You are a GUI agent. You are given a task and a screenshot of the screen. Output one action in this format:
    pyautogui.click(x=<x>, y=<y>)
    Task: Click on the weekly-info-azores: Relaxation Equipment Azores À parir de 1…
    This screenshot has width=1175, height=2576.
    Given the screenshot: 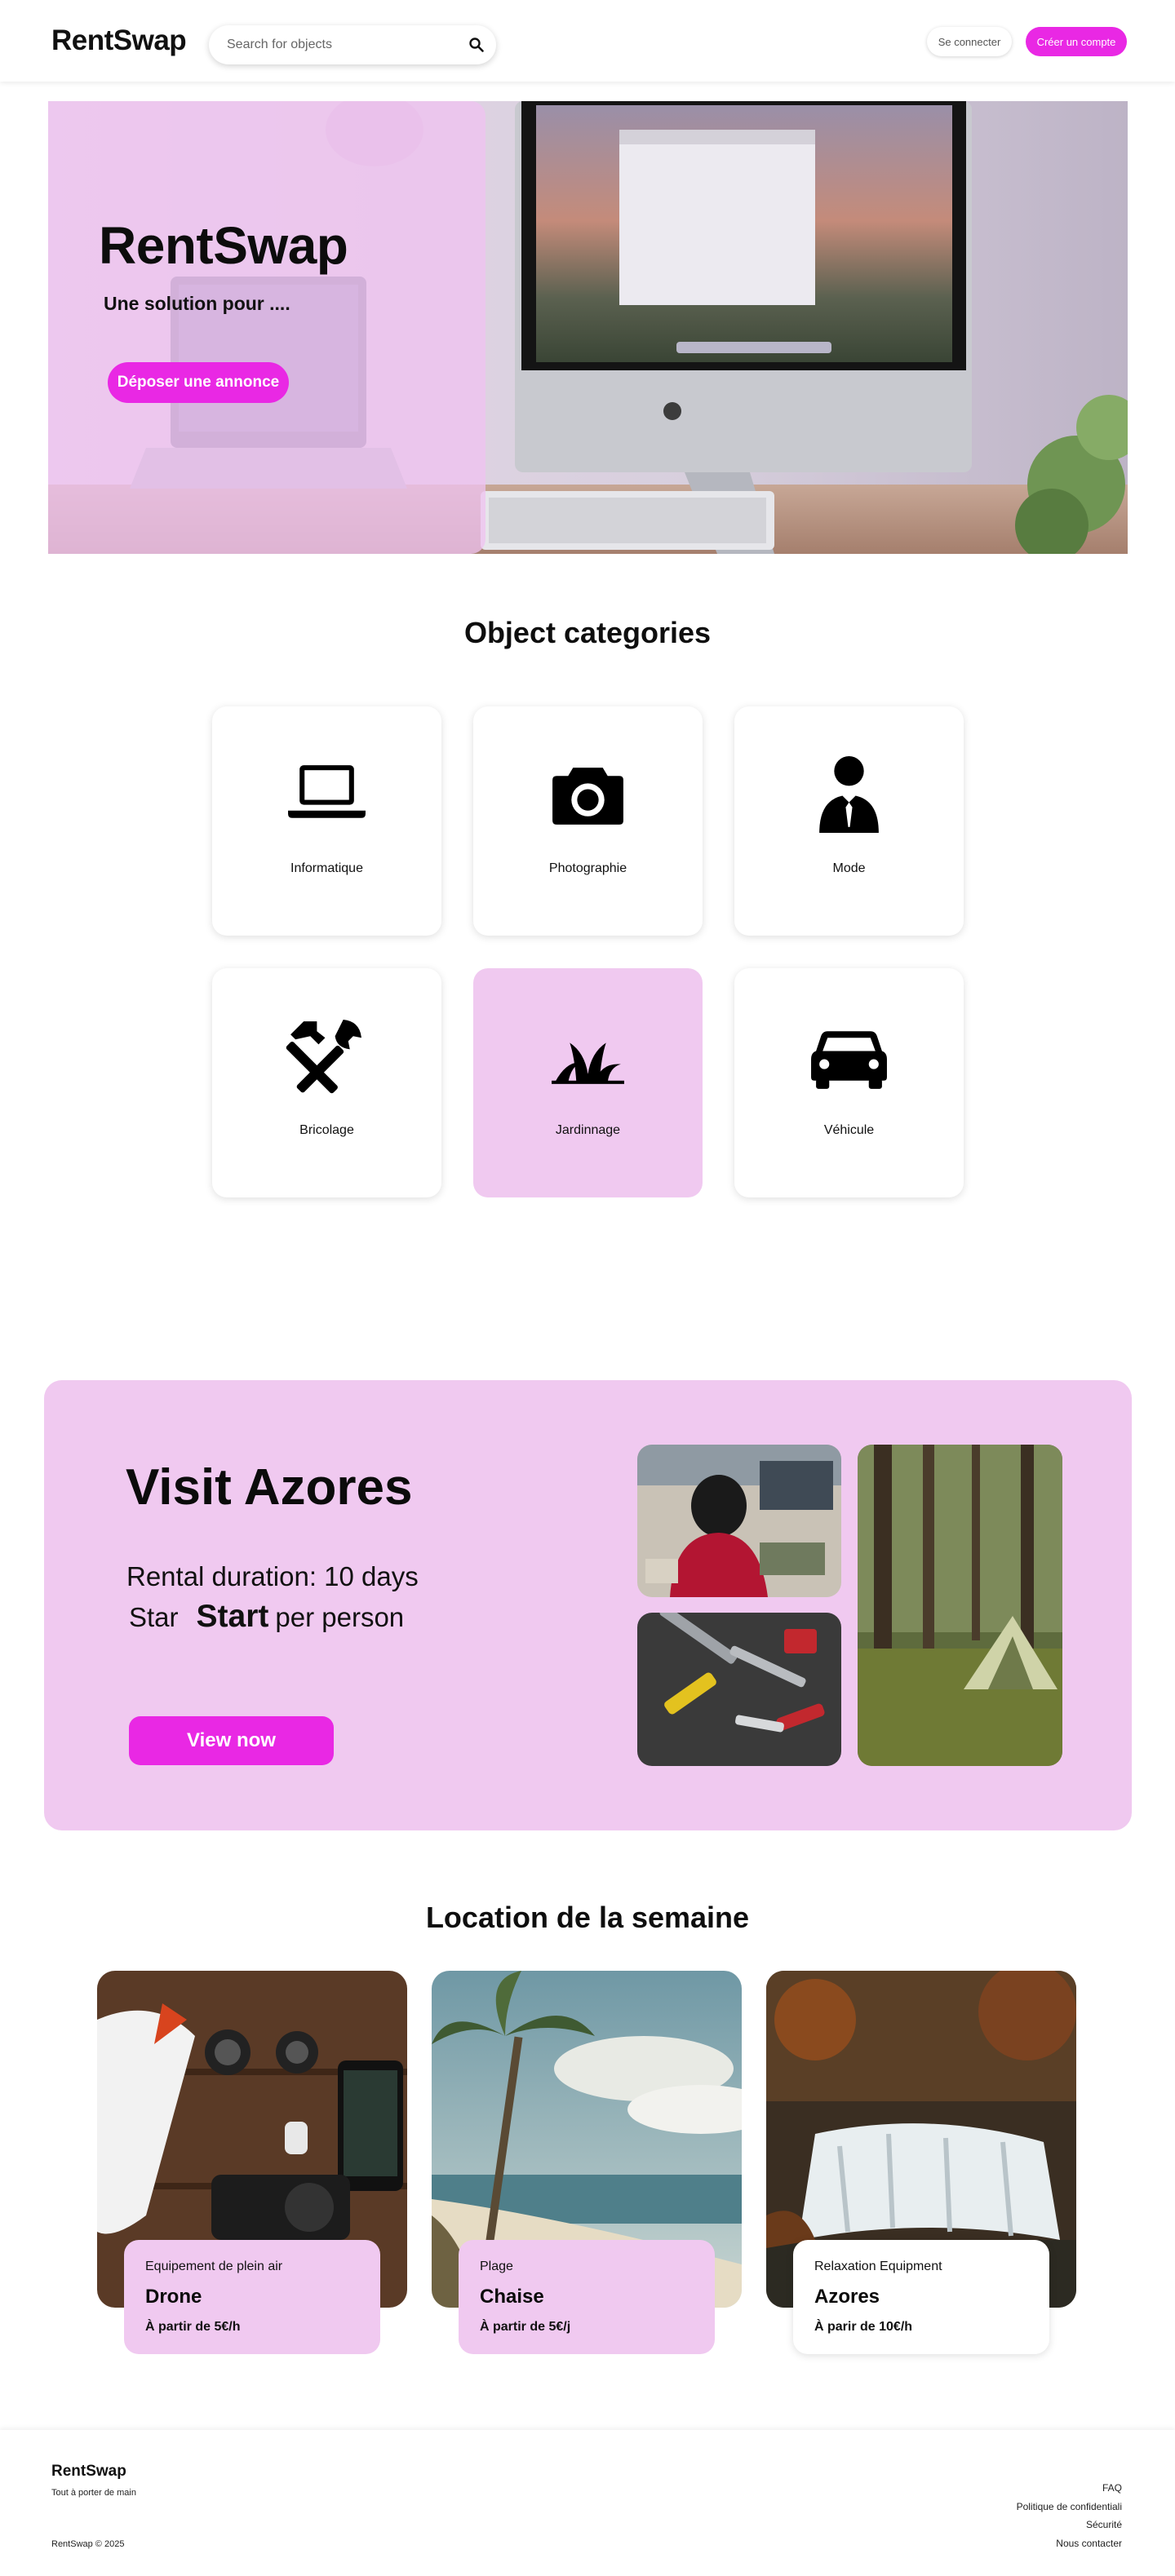 What is the action you would take?
    pyautogui.click(x=921, y=2297)
    